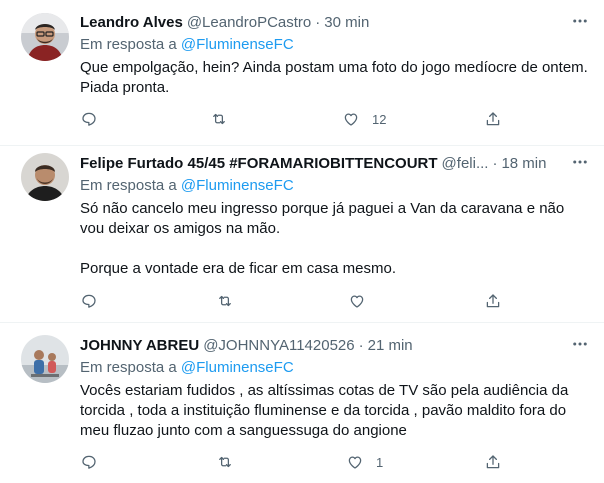 Image resolution: width=604 pixels, height=483 pixels. Describe the element at coordinates (278, 346) in the screenshot. I see `author-handle: @JOHNNYA11420526` at that location.